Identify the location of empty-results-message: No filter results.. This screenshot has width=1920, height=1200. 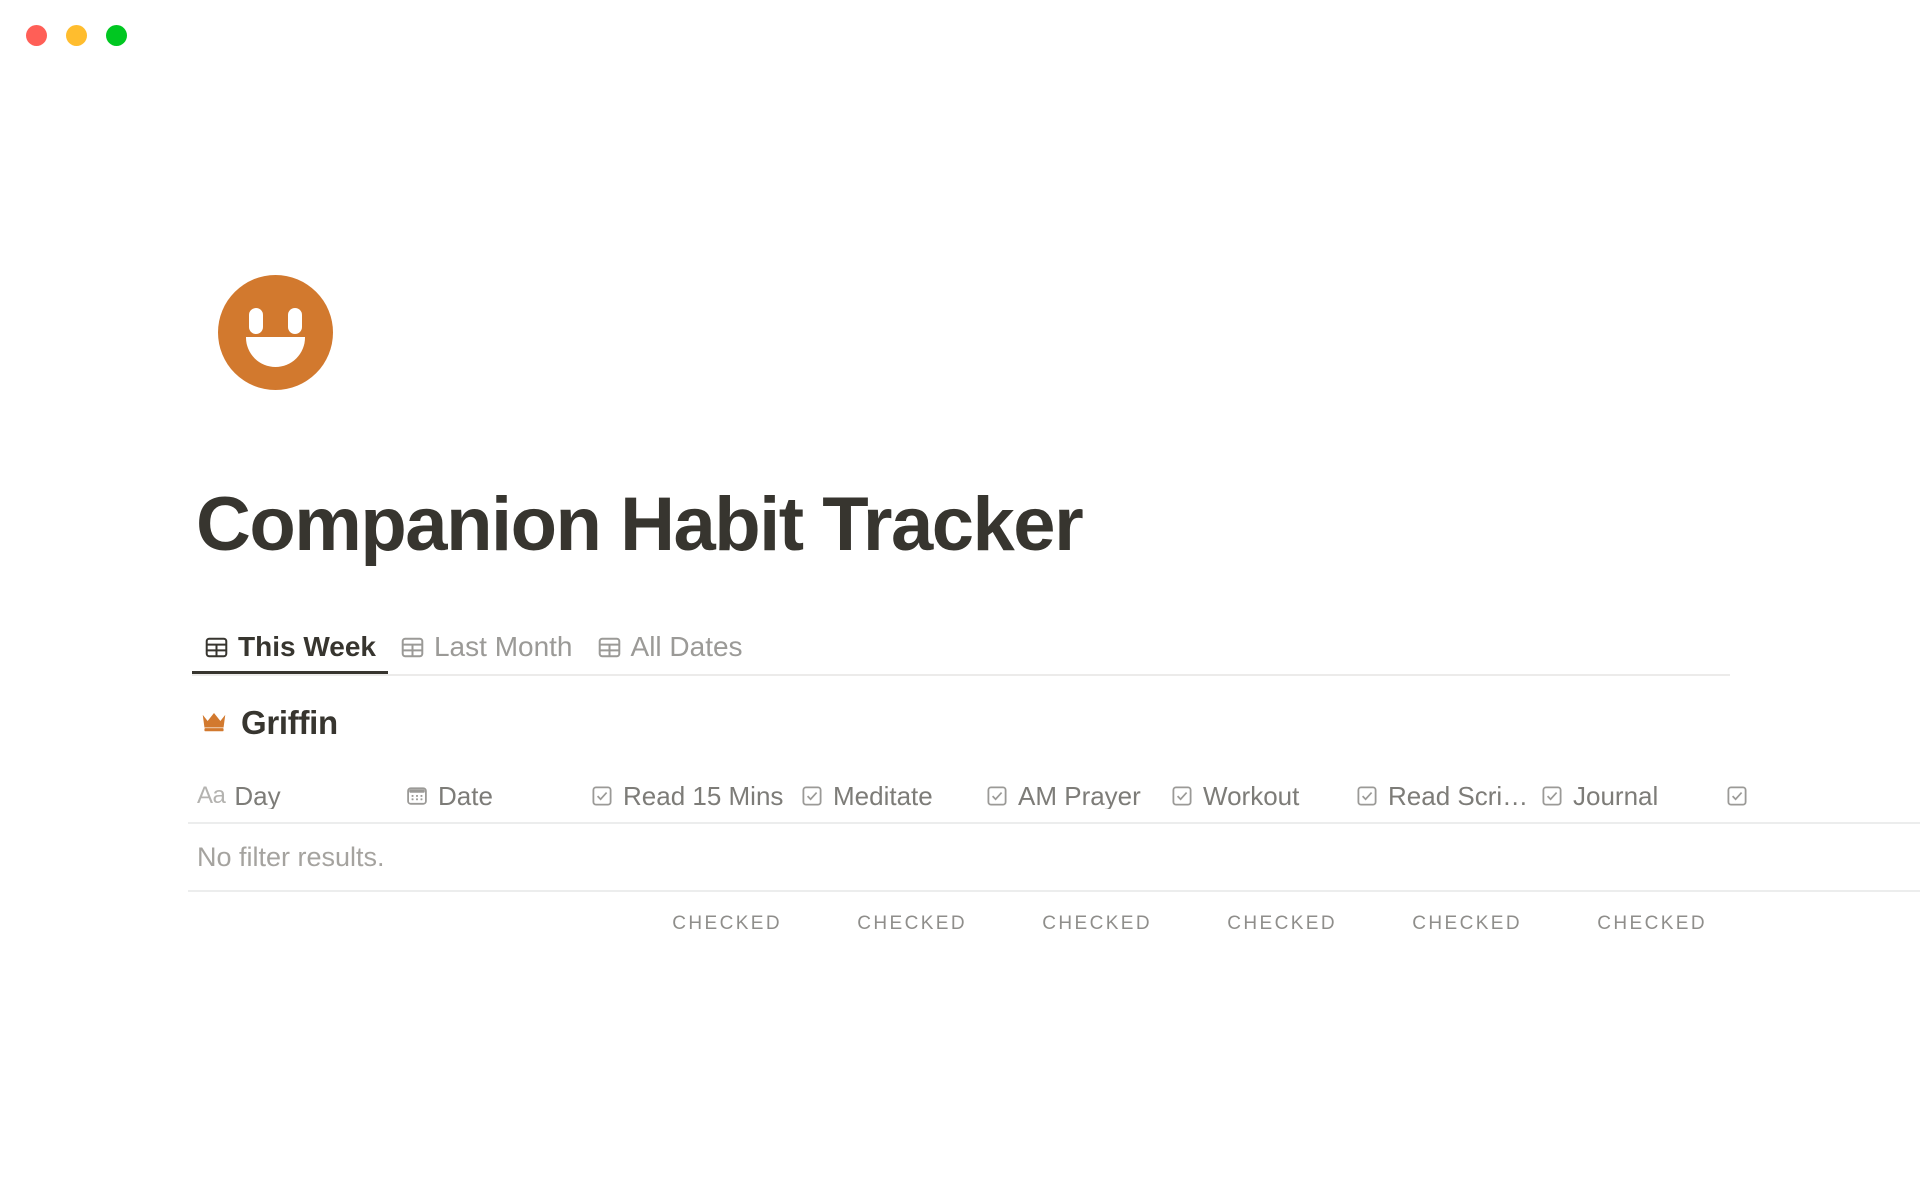
(291, 856).